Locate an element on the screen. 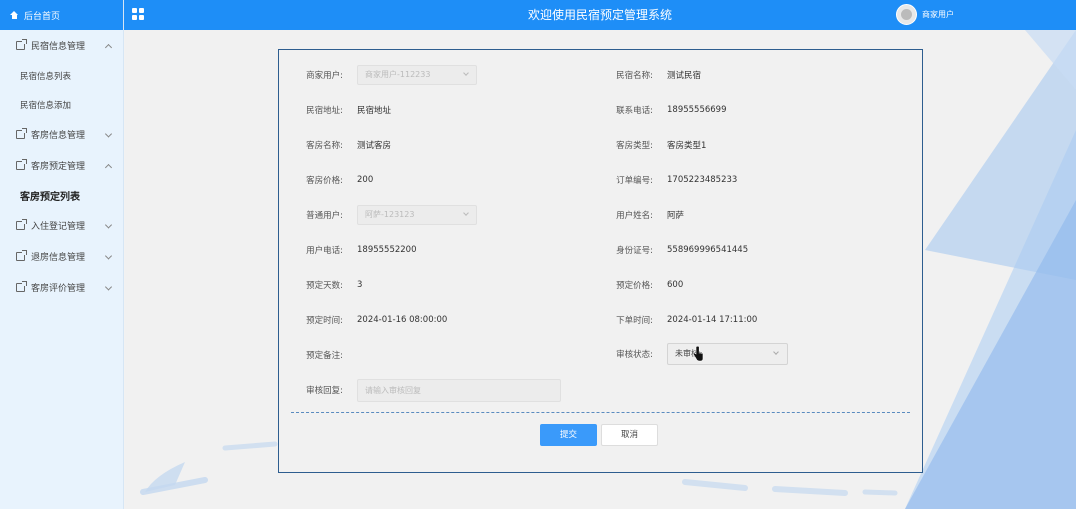 This screenshot has width=1076, height=509. user-label: 普通用户: is located at coordinates (324, 216).